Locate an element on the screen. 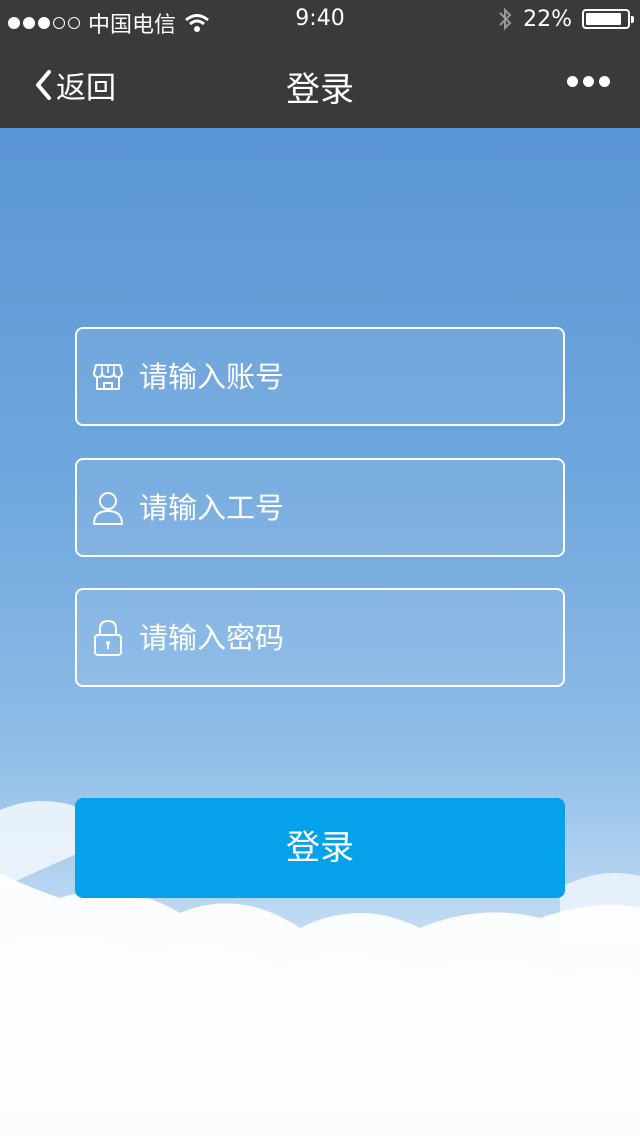 The height and width of the screenshot is (1136, 640). lock-icon is located at coordinates (108, 638).